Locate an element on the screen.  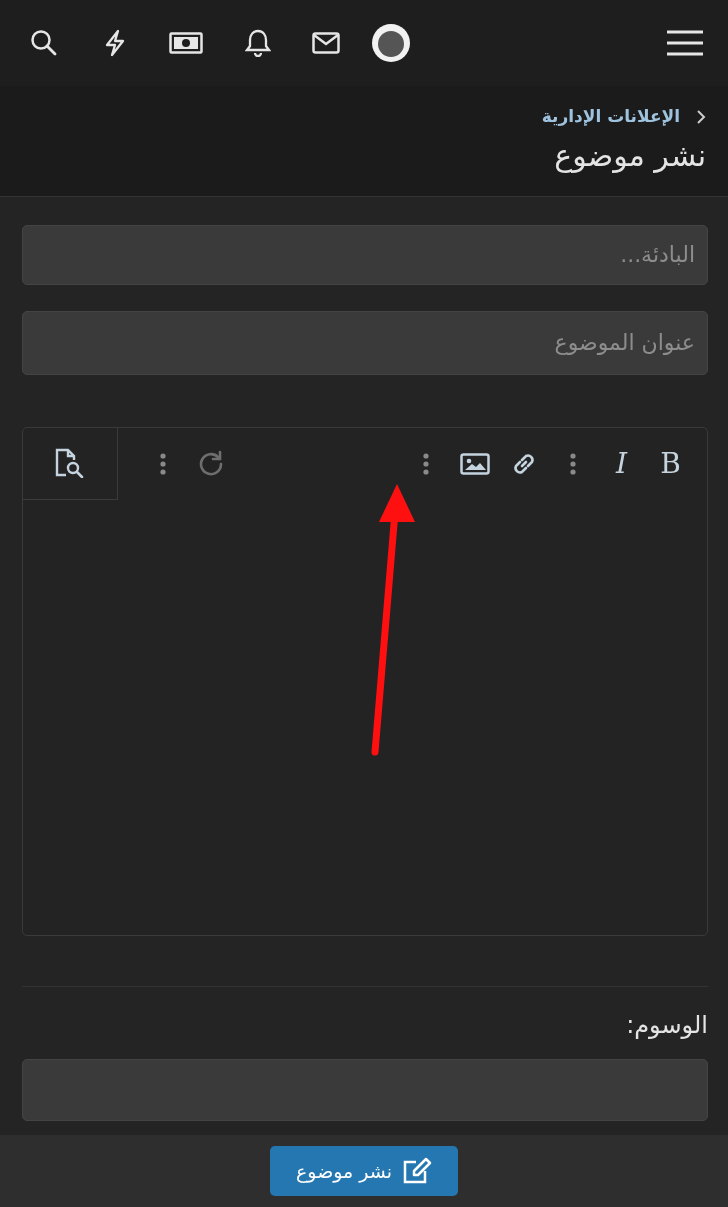
avatar-icon is located at coordinates (391, 43).